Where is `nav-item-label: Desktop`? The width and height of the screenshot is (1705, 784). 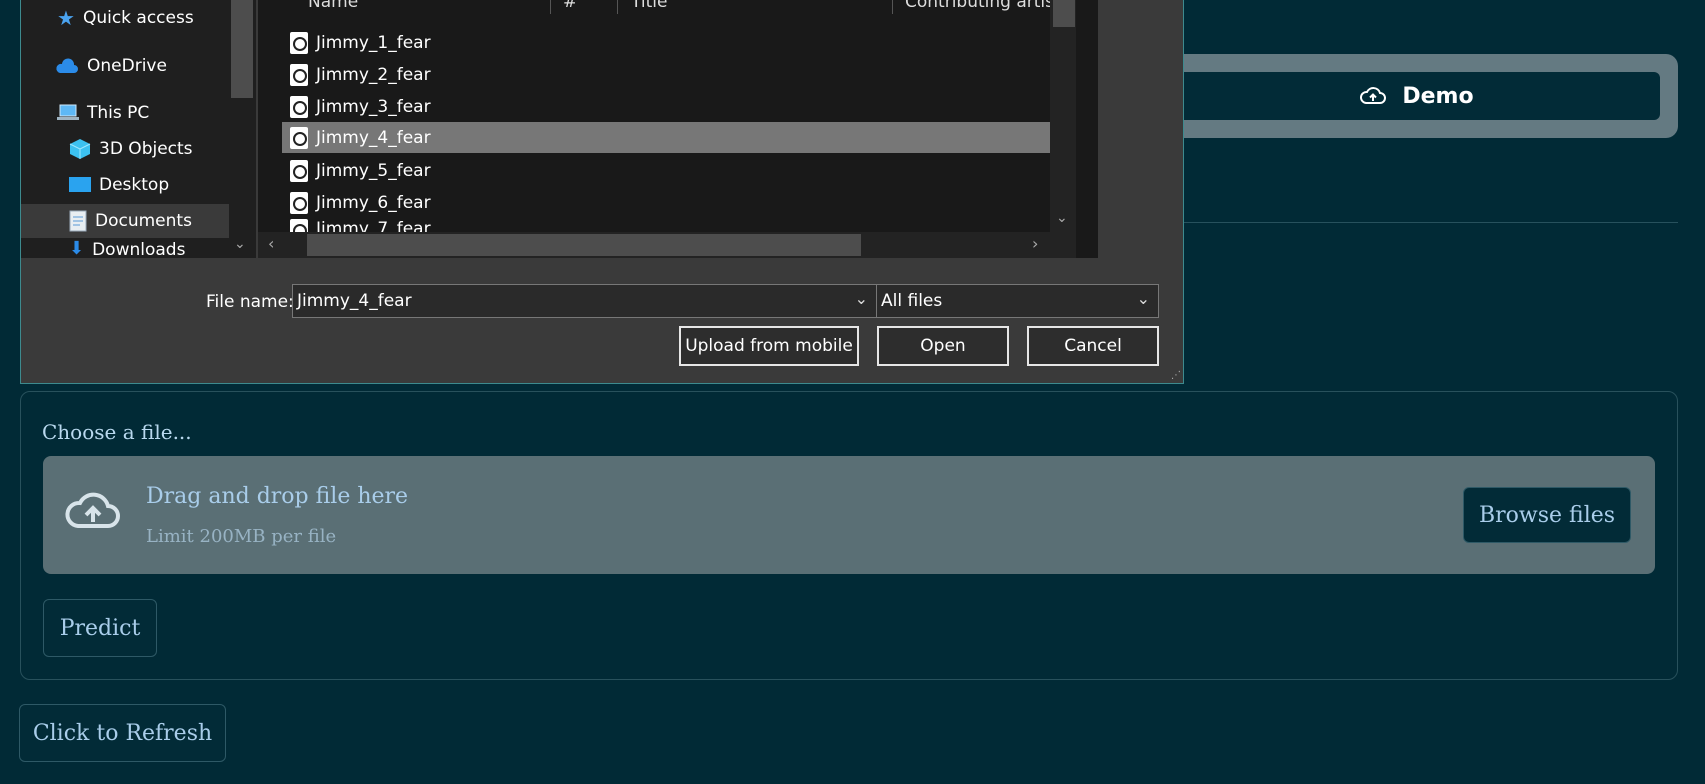
nav-item-label: Desktop is located at coordinates (134, 185).